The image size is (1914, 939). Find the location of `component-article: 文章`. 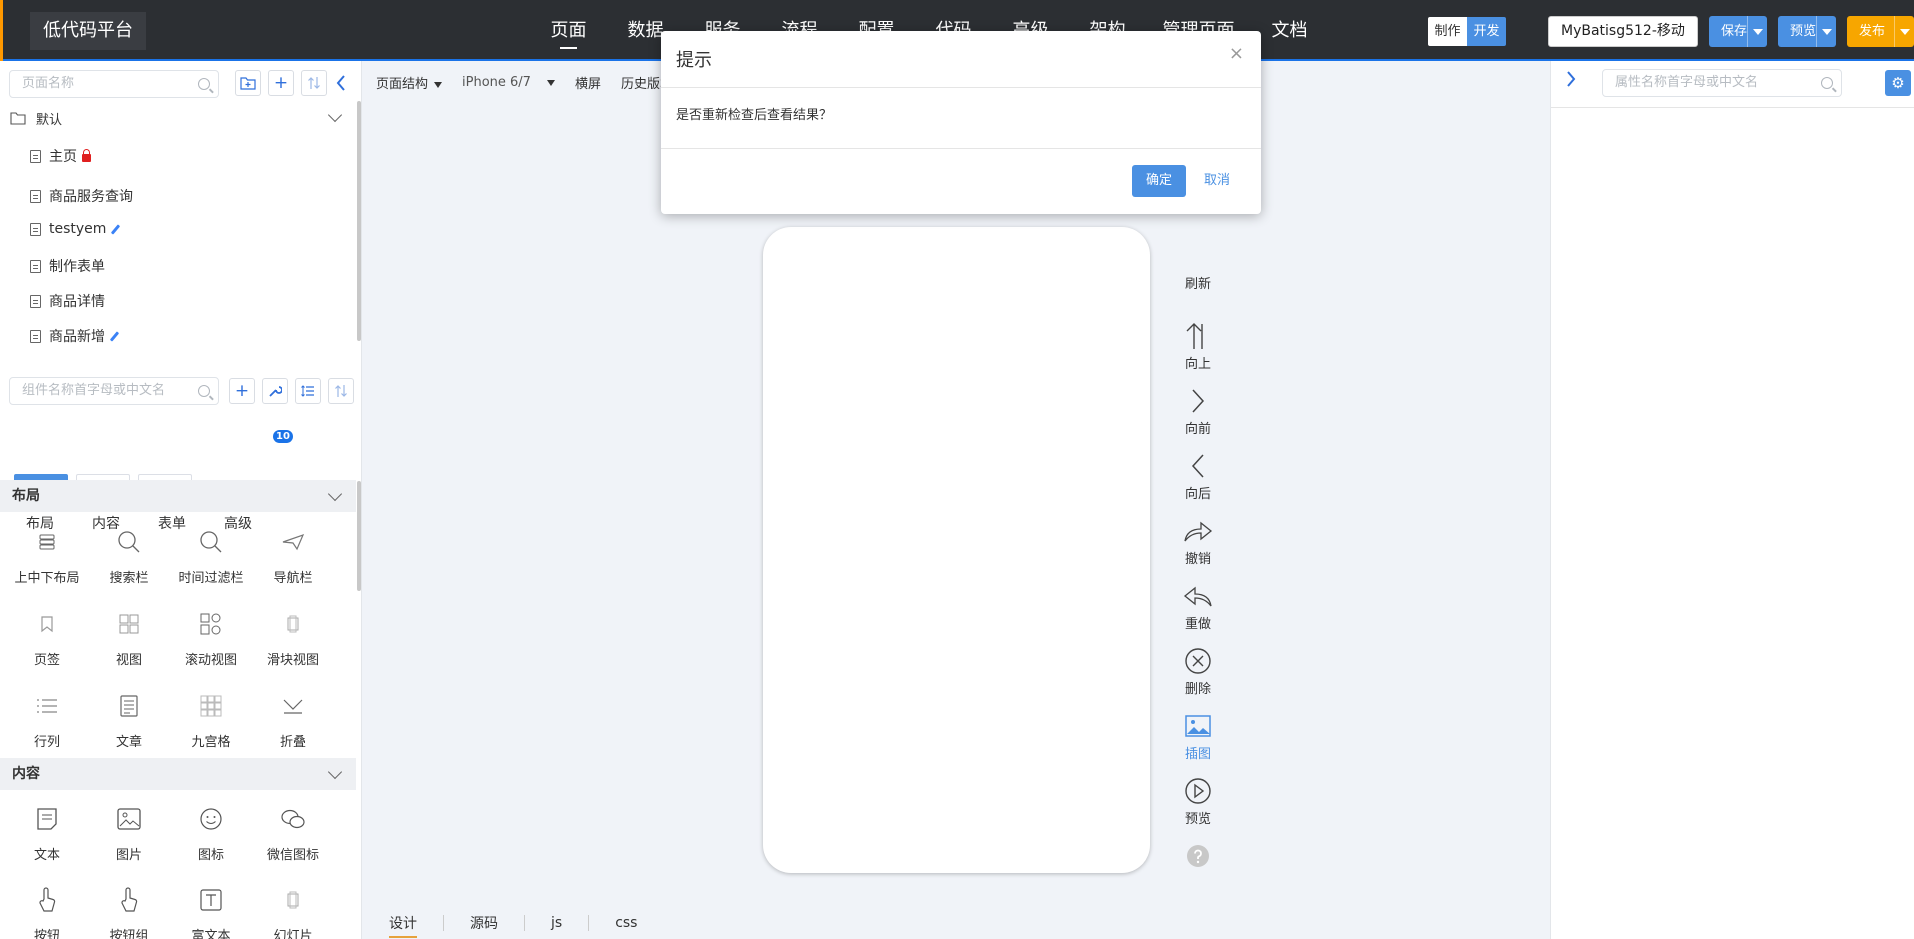

component-article: 文章 is located at coordinates (129, 719).